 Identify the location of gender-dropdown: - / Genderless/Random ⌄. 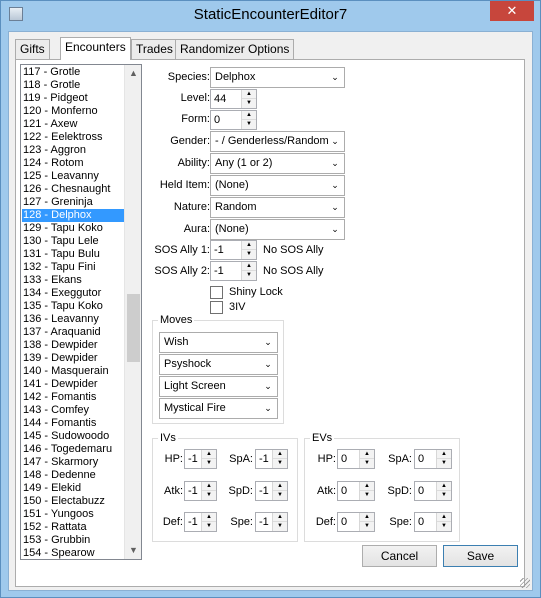
(277, 141).